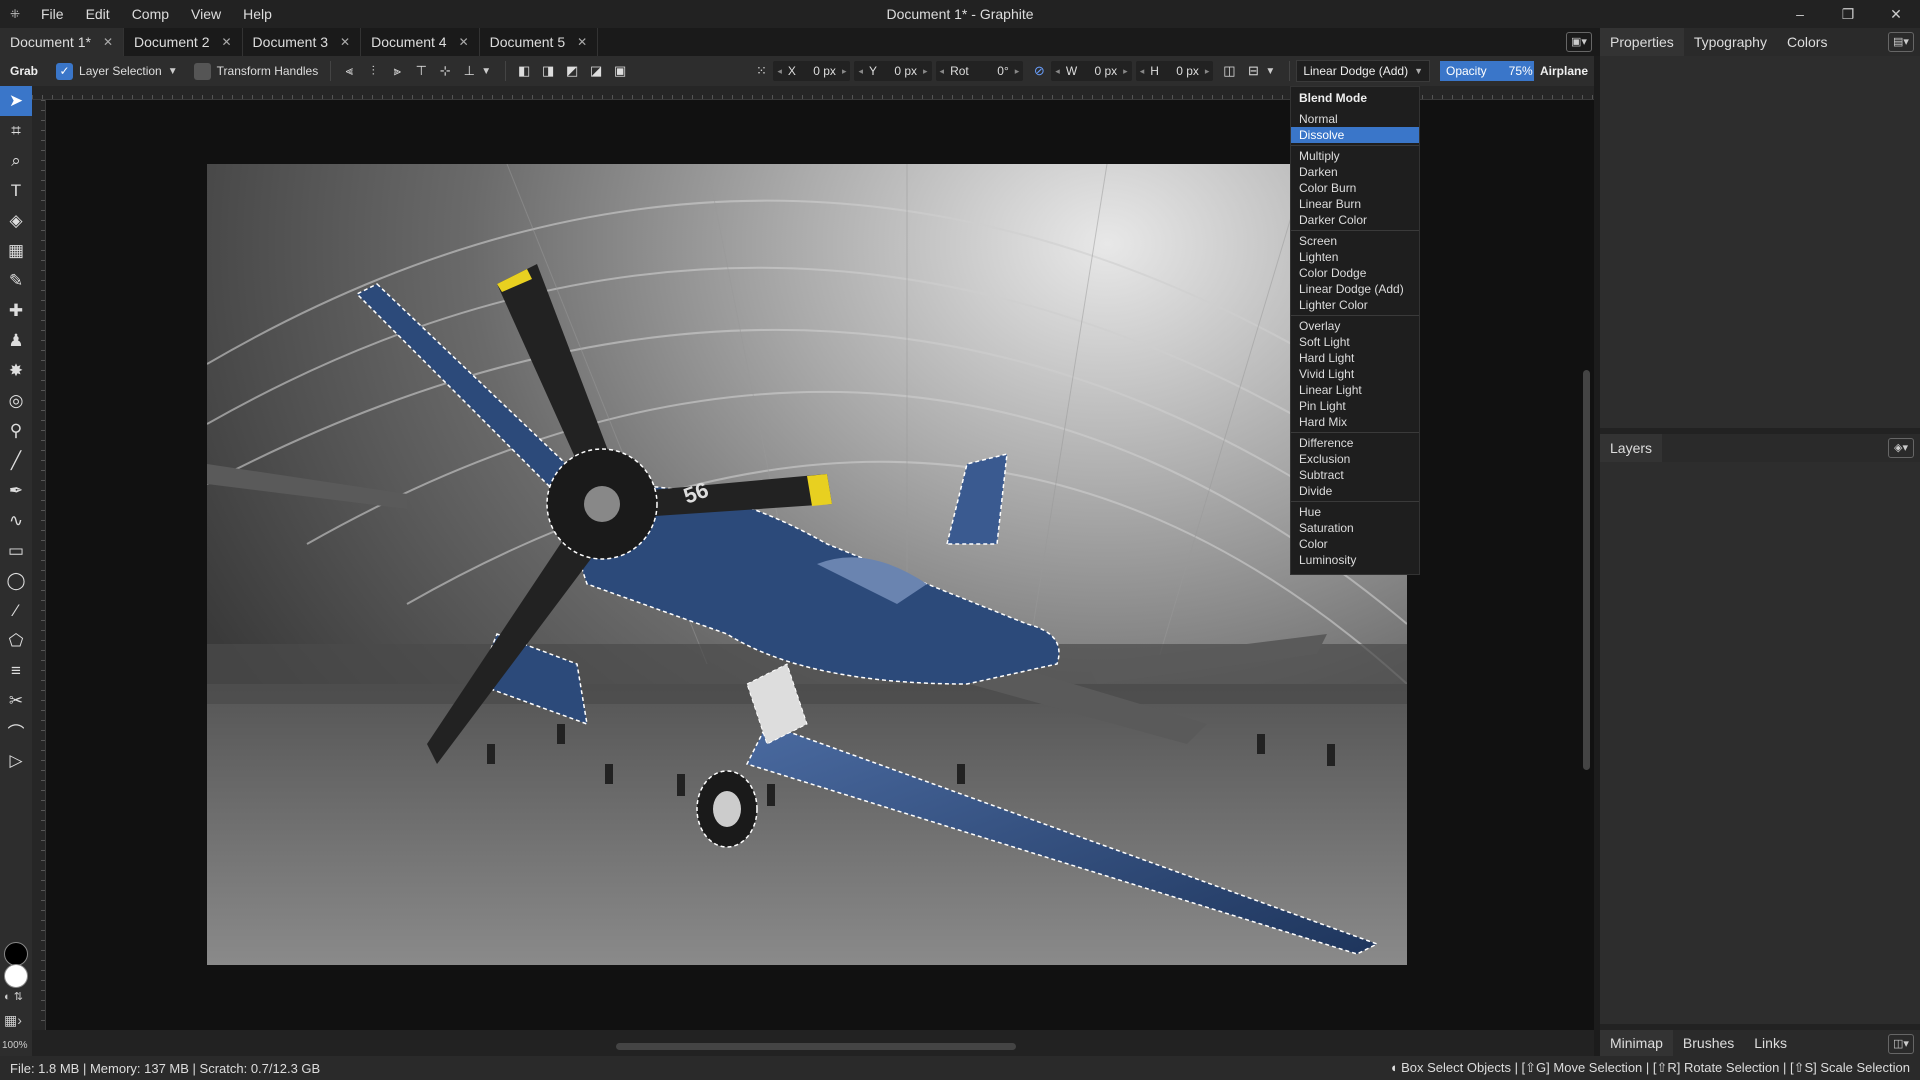 This screenshot has height=1080, width=1920. I want to click on line-tool-icon: ⁄, so click(16, 611).